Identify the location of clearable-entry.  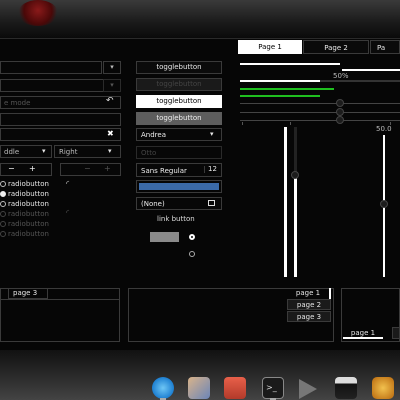
(60, 134).